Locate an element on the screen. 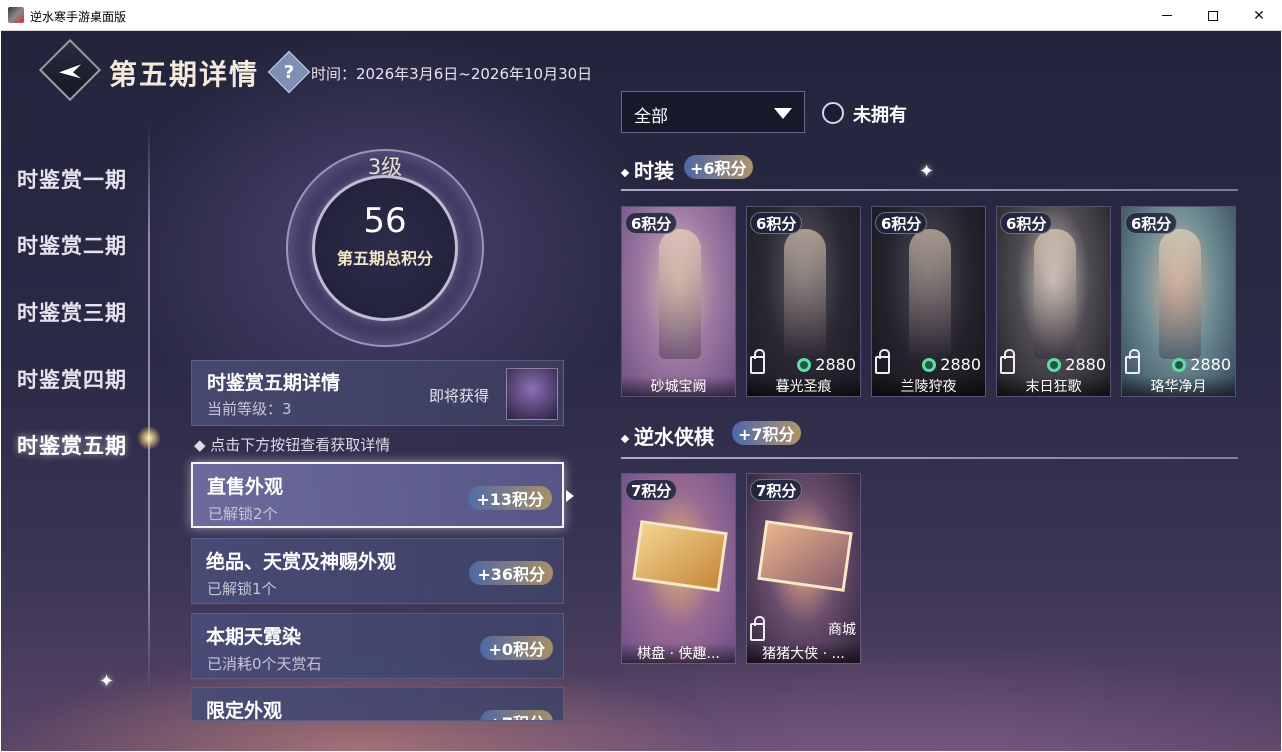 This screenshot has width=1282, height=752. category-title: 绝品、天赏及神赐外观 is located at coordinates (301, 562).